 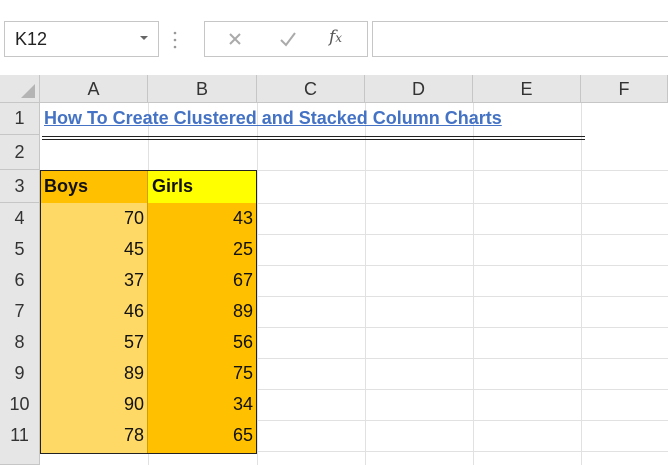 What do you see at coordinates (311, 89) in the screenshot?
I see `column-header-c: C` at bounding box center [311, 89].